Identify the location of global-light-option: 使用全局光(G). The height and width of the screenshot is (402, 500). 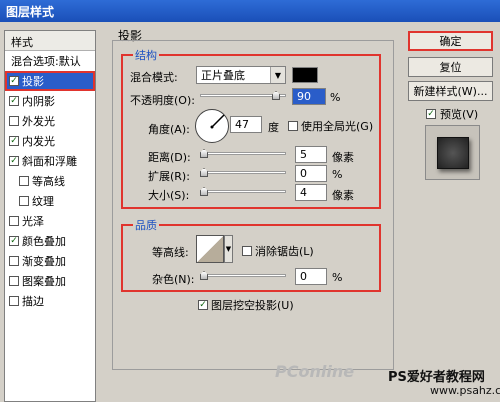
(330, 126).